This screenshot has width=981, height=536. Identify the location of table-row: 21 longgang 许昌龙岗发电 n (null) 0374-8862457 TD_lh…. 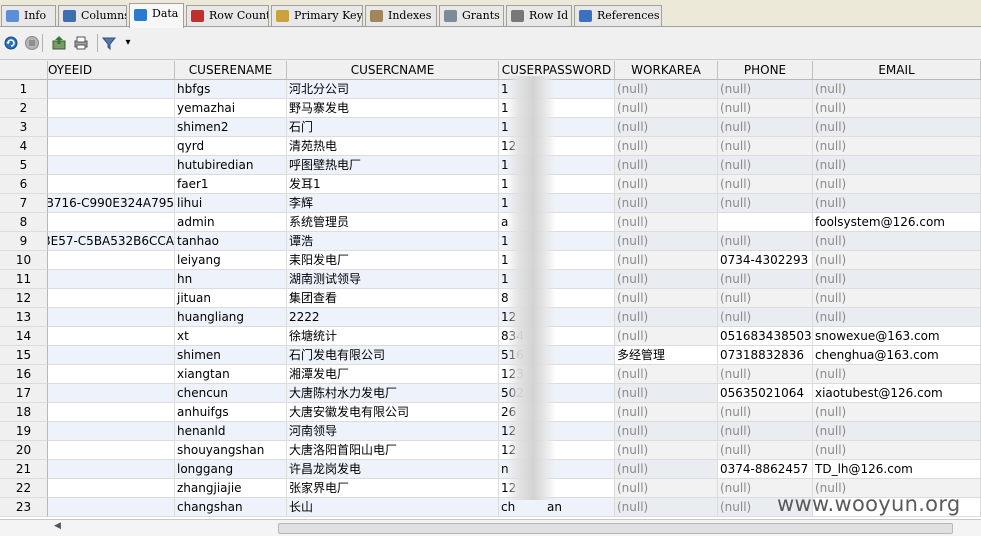
(490, 469).